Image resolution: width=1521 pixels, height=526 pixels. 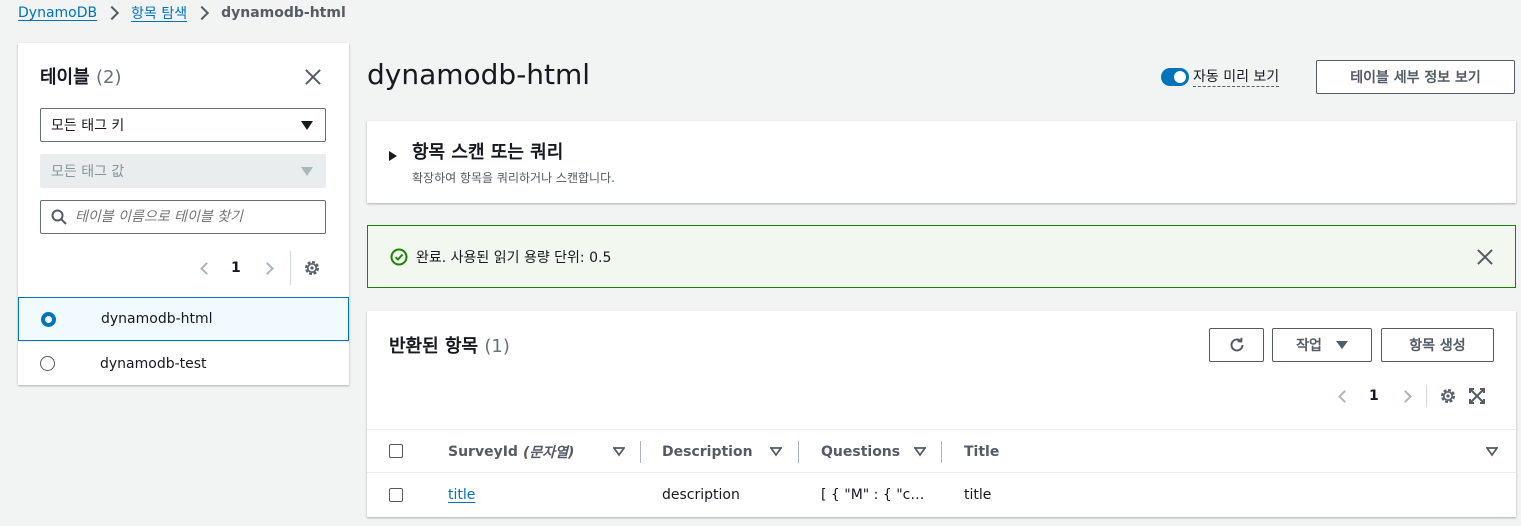 I want to click on column-header-description: Description, so click(x=707, y=452).